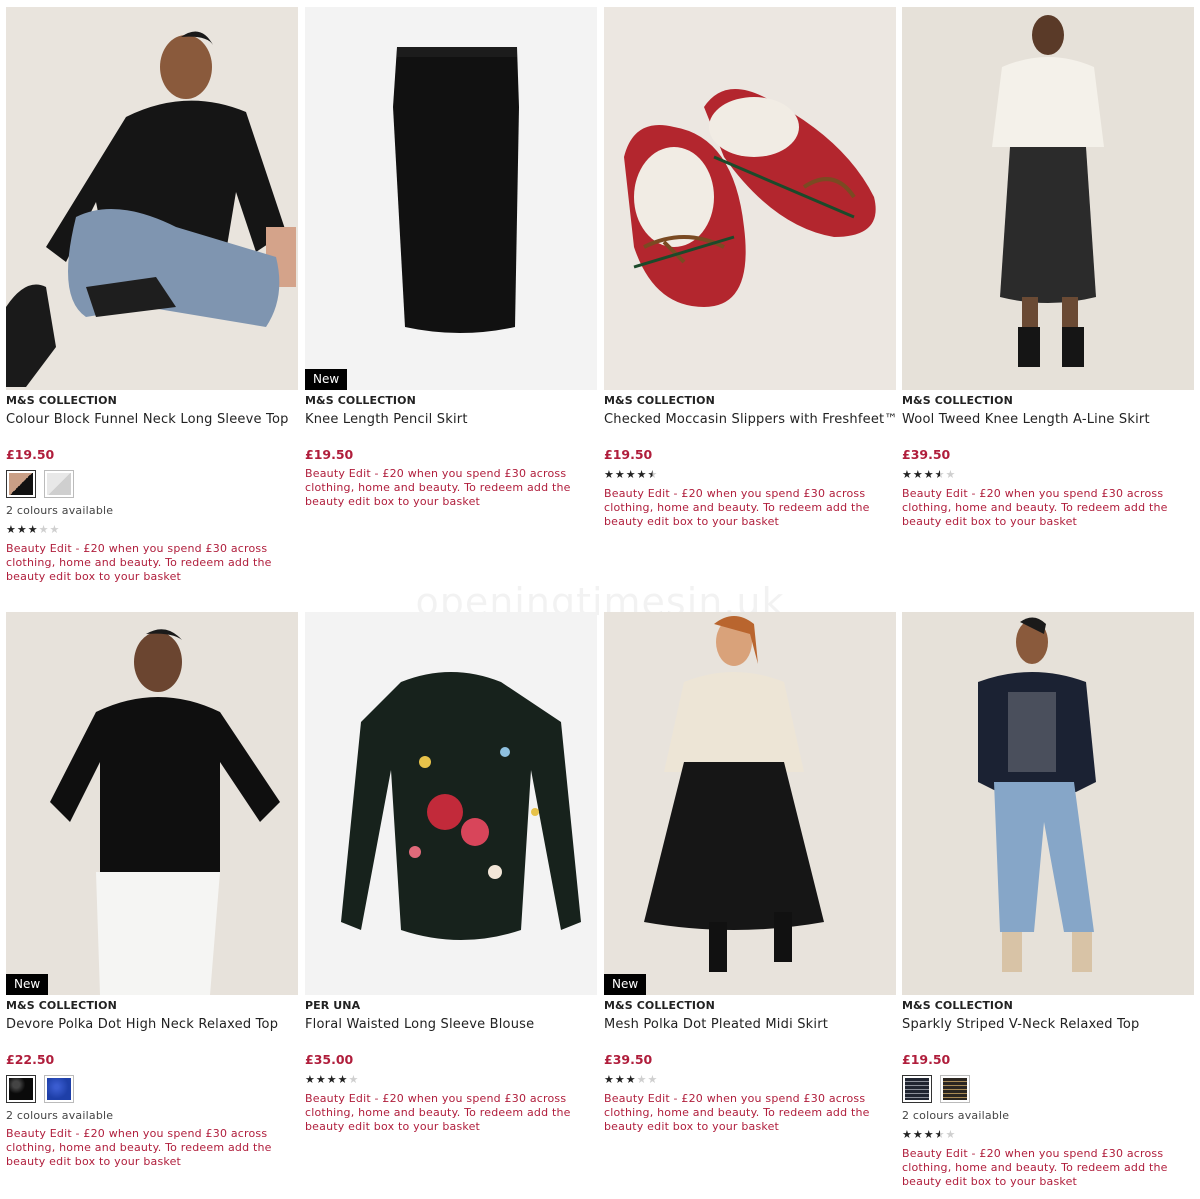  I want to click on product-price: £22.50, so click(30, 1059).